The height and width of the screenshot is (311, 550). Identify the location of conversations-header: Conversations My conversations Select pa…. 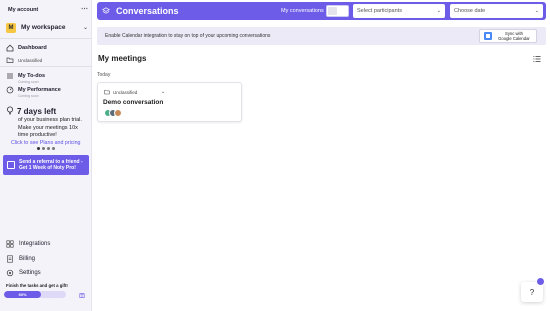
(321, 11).